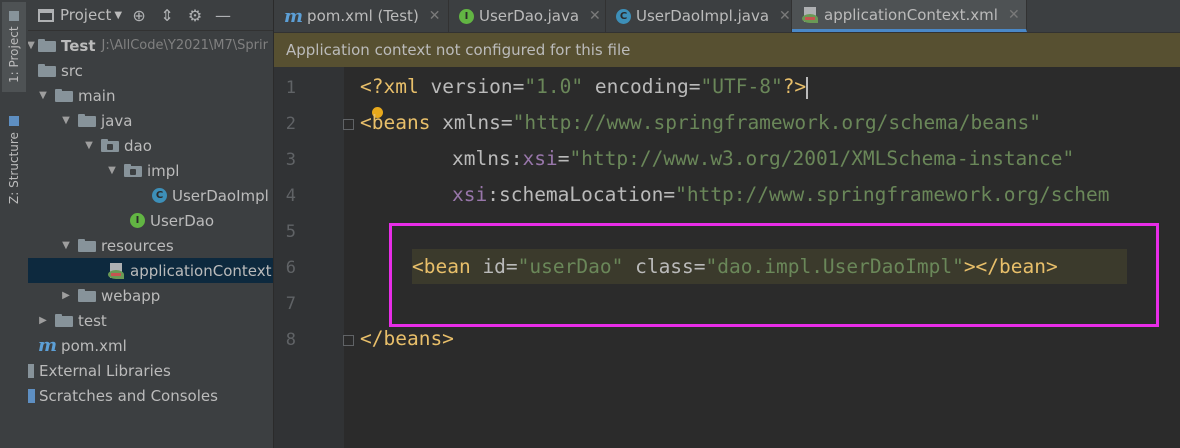  I want to click on tree-item-scratches: Scratches and Consoles, so click(150, 395).